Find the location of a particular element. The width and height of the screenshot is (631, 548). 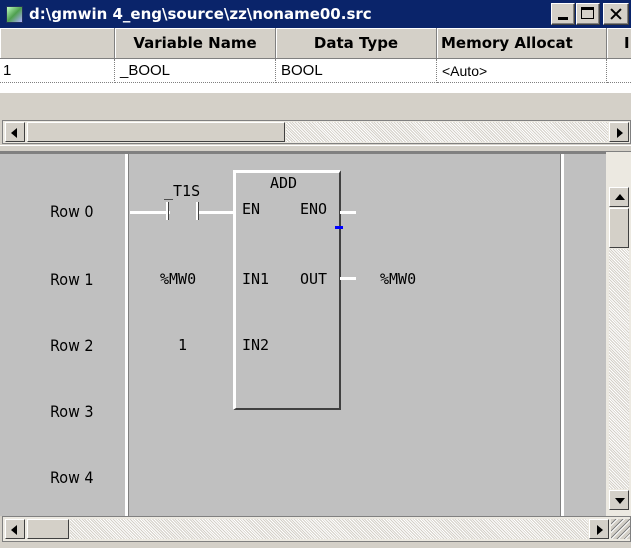

block-name: ADD is located at coordinates (284, 183).